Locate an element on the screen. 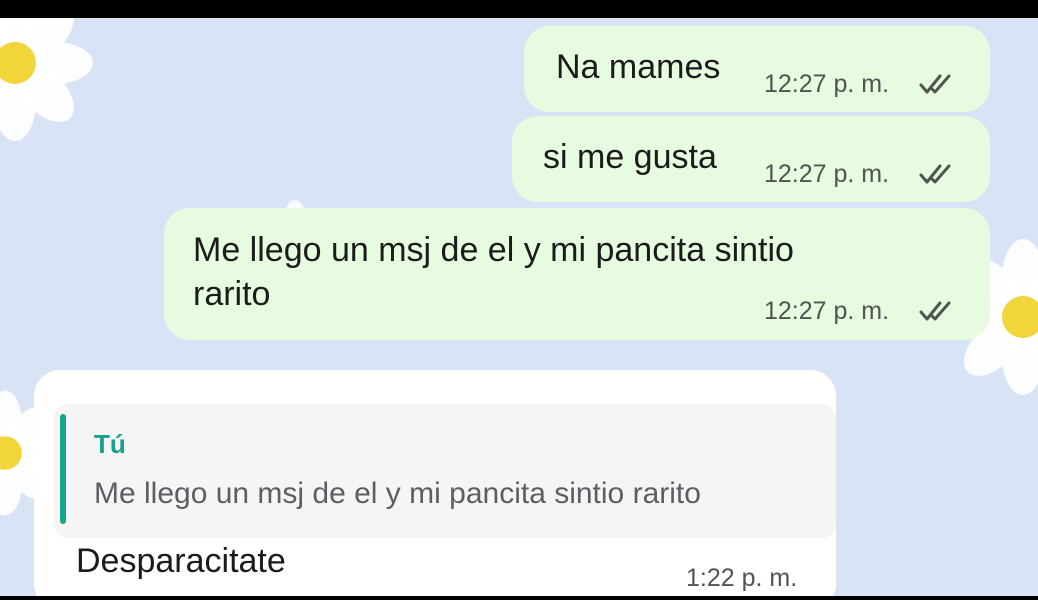 Image resolution: width=1038 pixels, height=600 pixels. quoted-message-accent-bar is located at coordinates (63, 469).